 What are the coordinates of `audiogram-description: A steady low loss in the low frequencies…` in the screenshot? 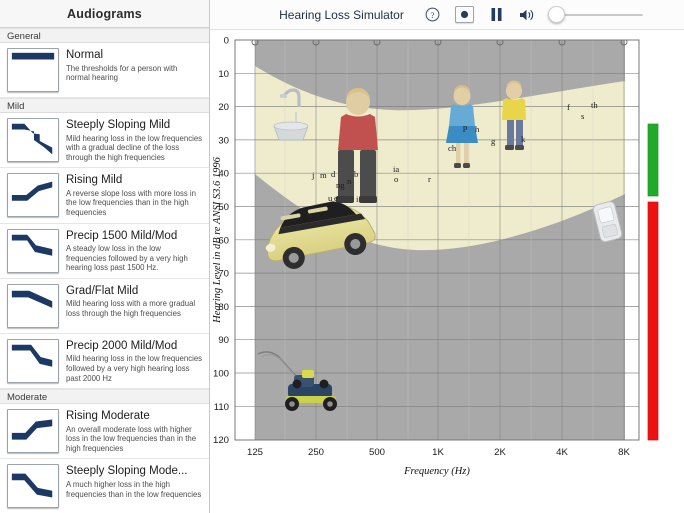 It's located at (127, 258).